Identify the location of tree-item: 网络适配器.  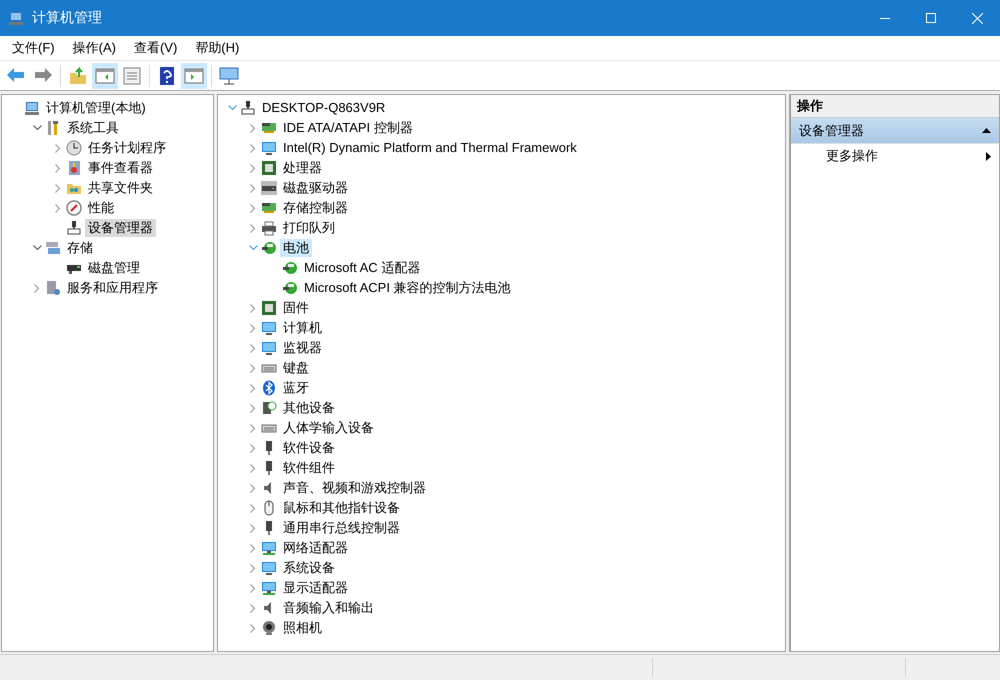
(315, 548).